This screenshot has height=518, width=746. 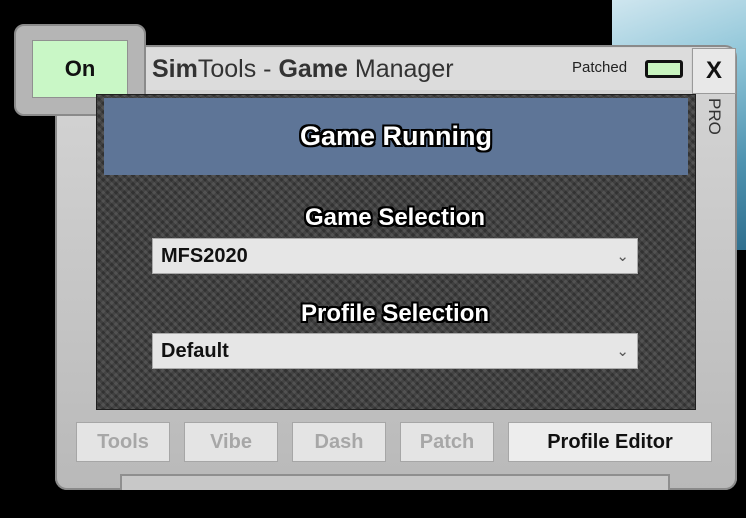 I want to click on profile-selection-label: Profile Selection, so click(x=395, y=313).